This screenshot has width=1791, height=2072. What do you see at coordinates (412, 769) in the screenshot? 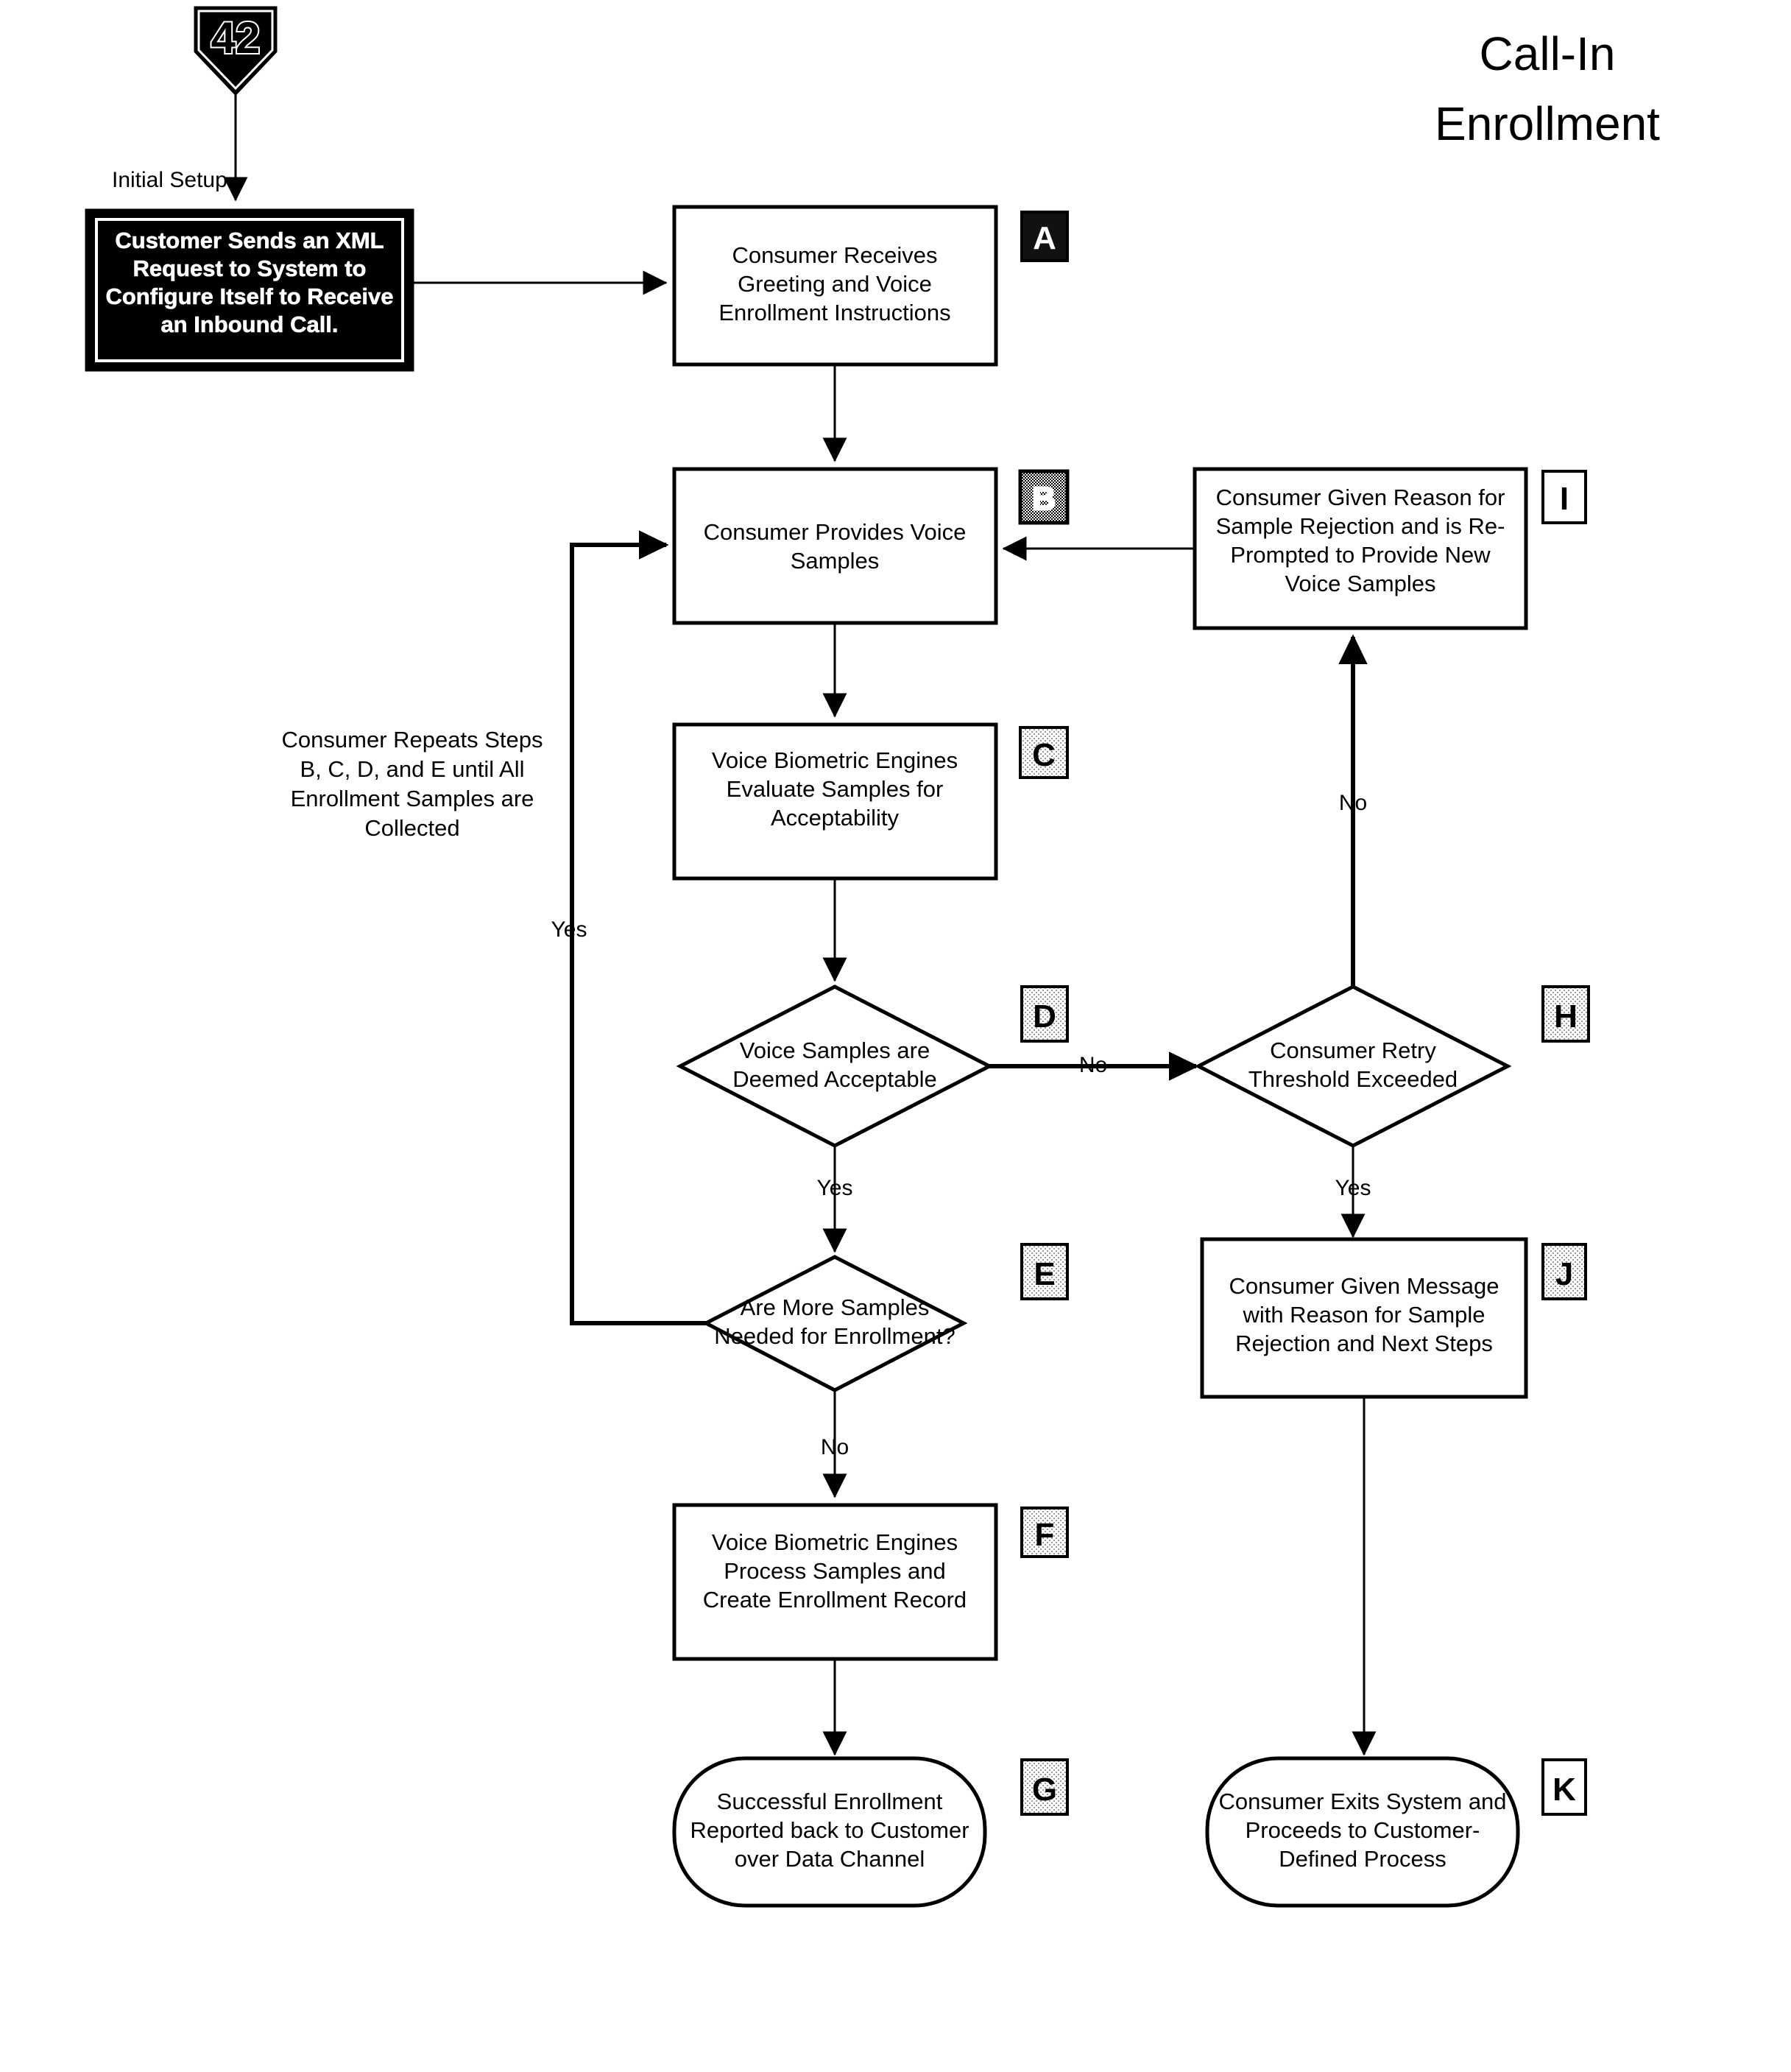
I see `loop-annotation-line-2: B, C, D, and E until All` at bounding box center [412, 769].